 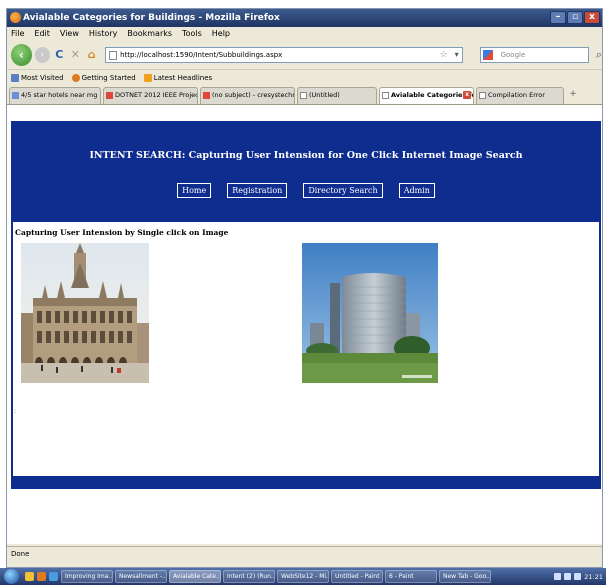 What do you see at coordinates (17, 34) in the screenshot?
I see `menu-file: File` at bounding box center [17, 34].